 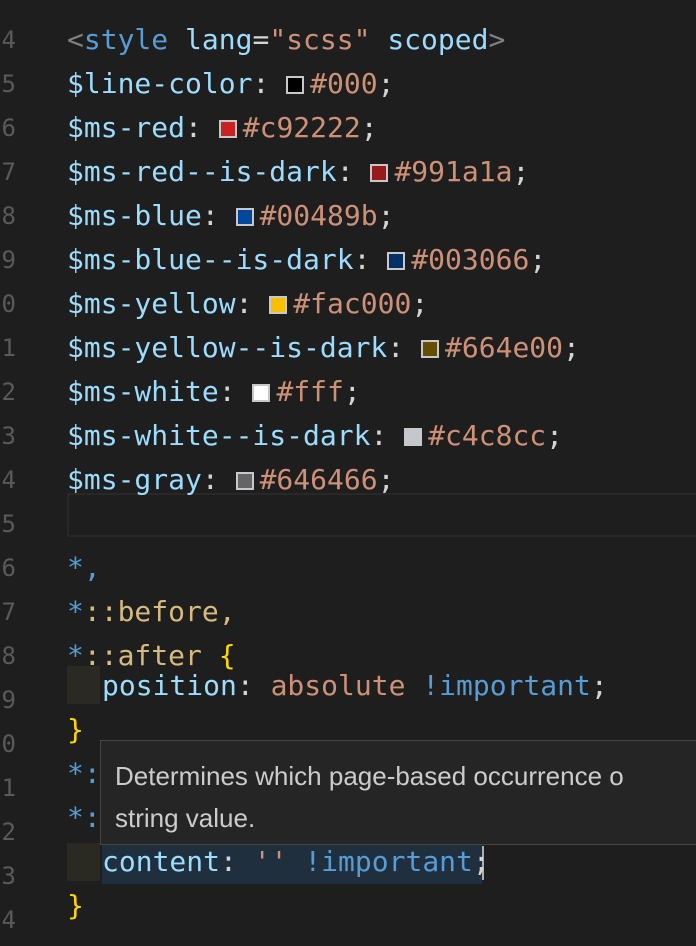 I want to click on code-line: $ms-yellow--is-dark: #664e00;, so click(x=323, y=348).